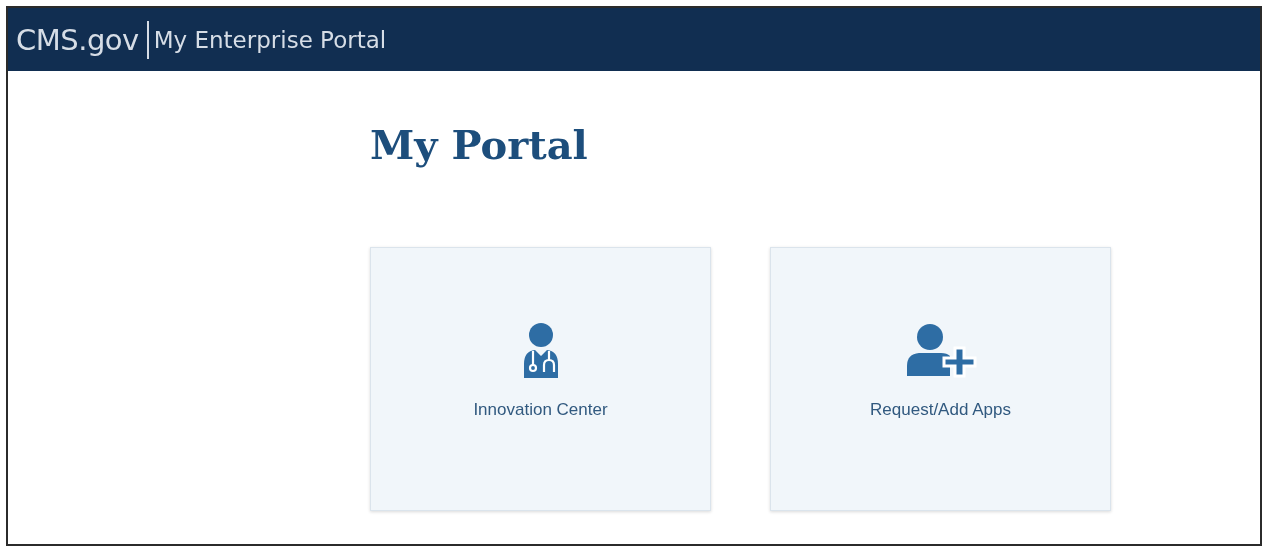  Describe the element at coordinates (540, 379) in the screenshot. I see `app-tile: Innovation Center` at that location.